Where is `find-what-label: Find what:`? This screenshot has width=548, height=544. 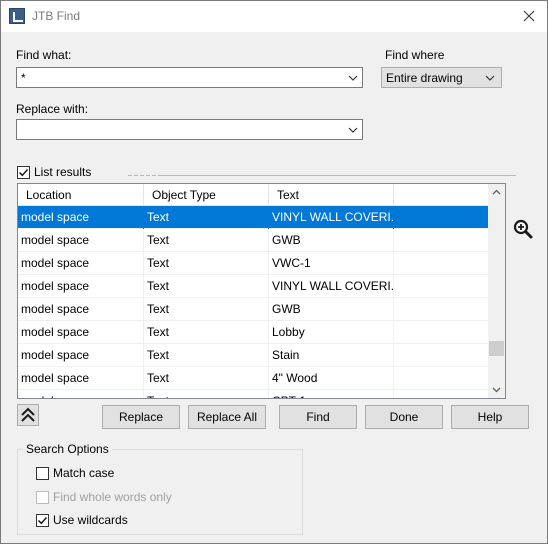
find-what-label: Find what: is located at coordinates (44, 55).